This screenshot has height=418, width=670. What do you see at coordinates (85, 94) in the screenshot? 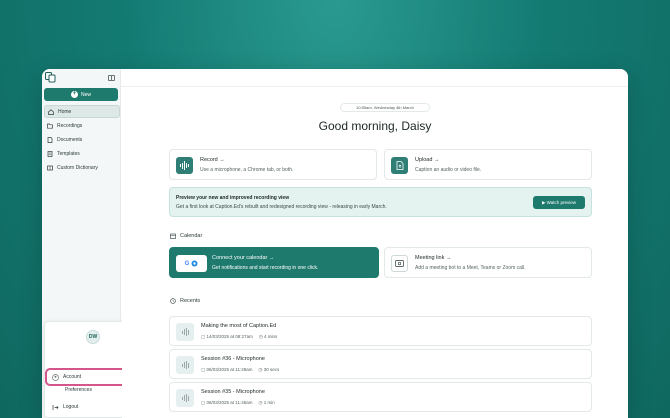
I see `new-button-label: New` at bounding box center [85, 94].